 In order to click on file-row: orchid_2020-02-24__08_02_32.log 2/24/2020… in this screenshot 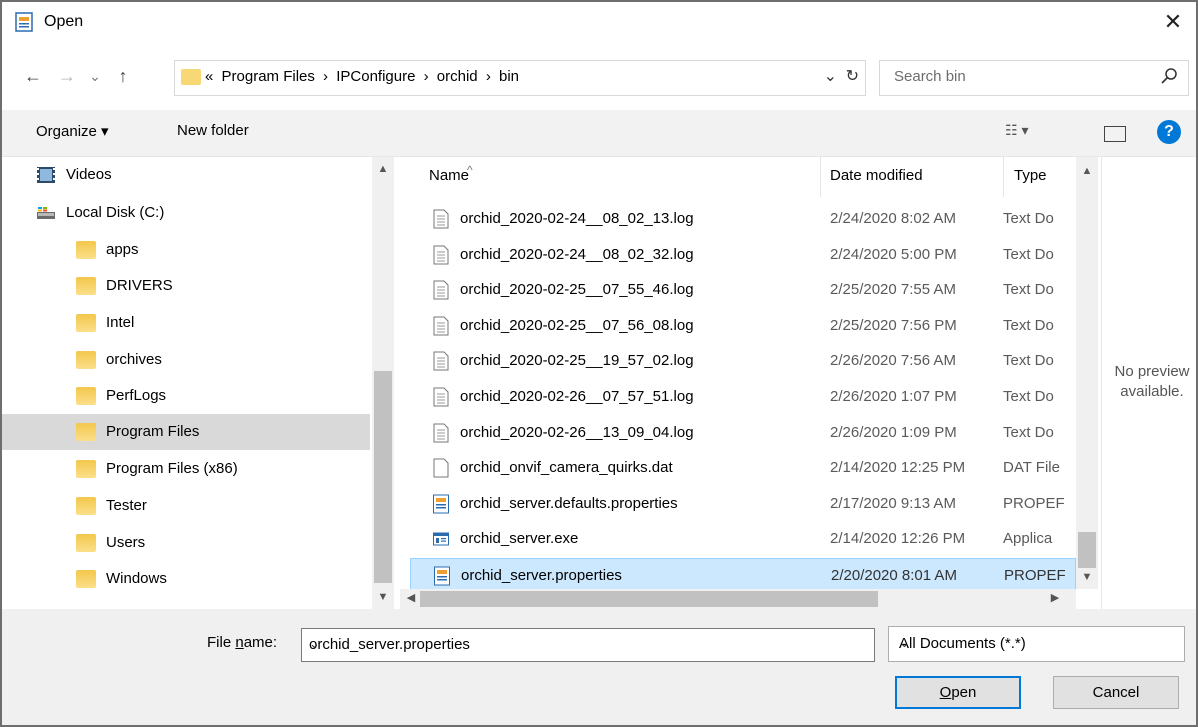, I will do `click(743, 255)`.